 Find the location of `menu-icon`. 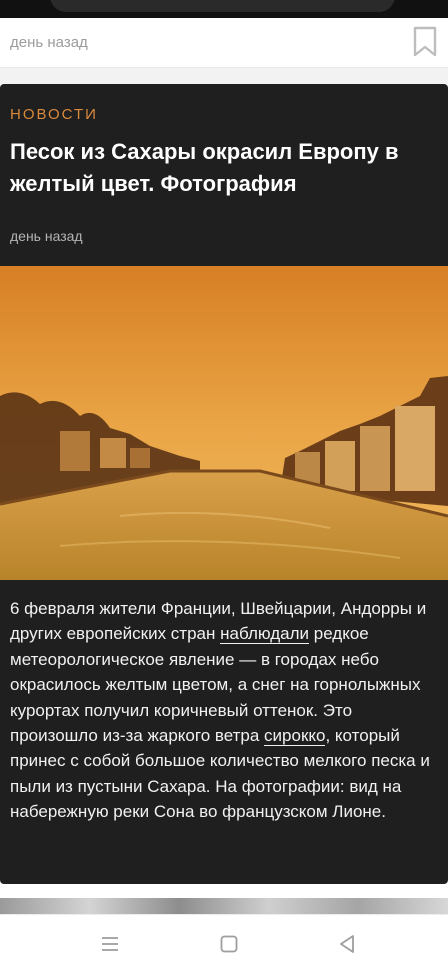

menu-icon is located at coordinates (110, 944).